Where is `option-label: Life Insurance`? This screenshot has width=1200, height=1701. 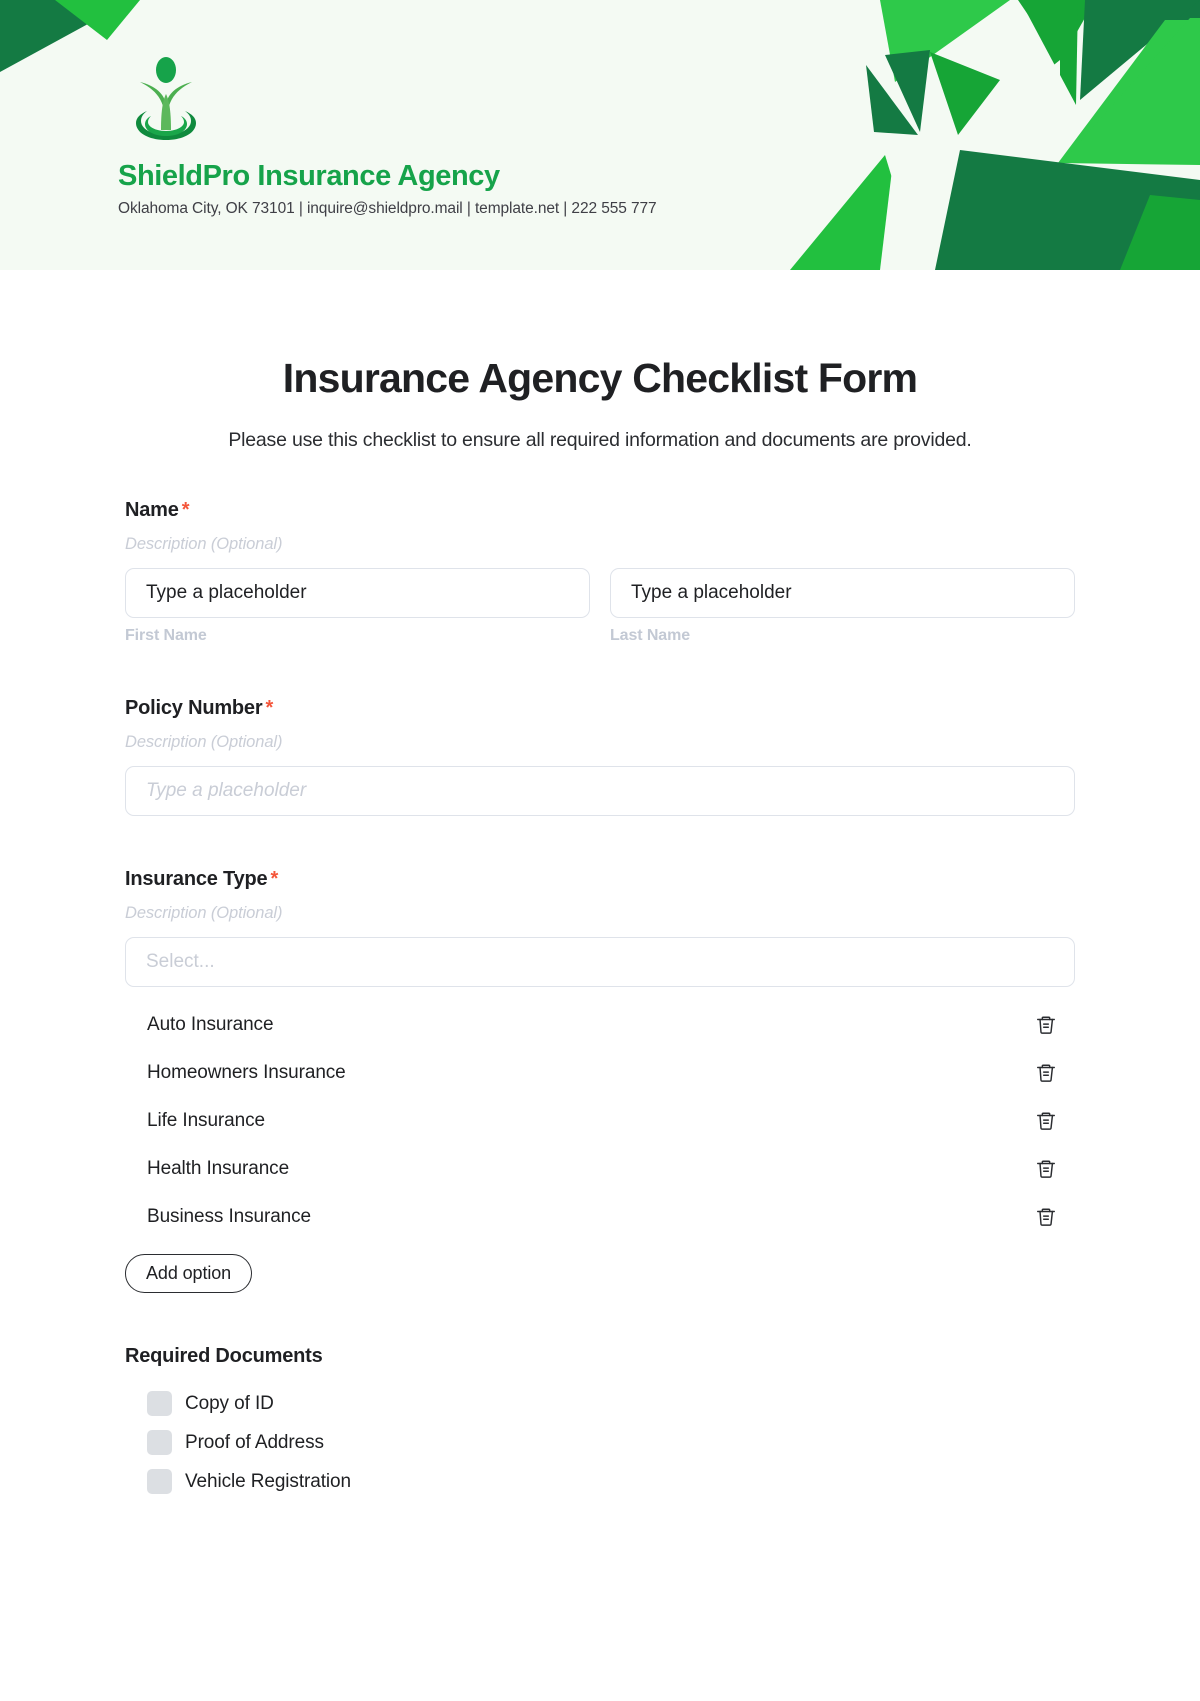 option-label: Life Insurance is located at coordinates (206, 1120).